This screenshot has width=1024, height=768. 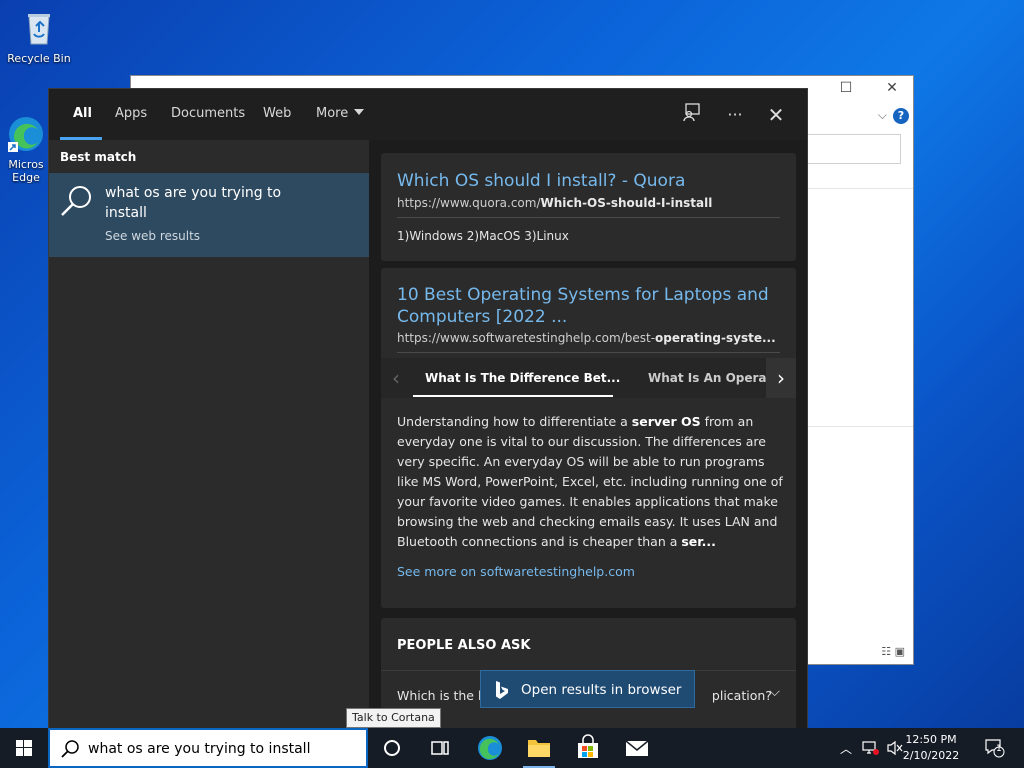 What do you see at coordinates (98, 157) in the screenshot?
I see `best-match-heading: Best match` at bounding box center [98, 157].